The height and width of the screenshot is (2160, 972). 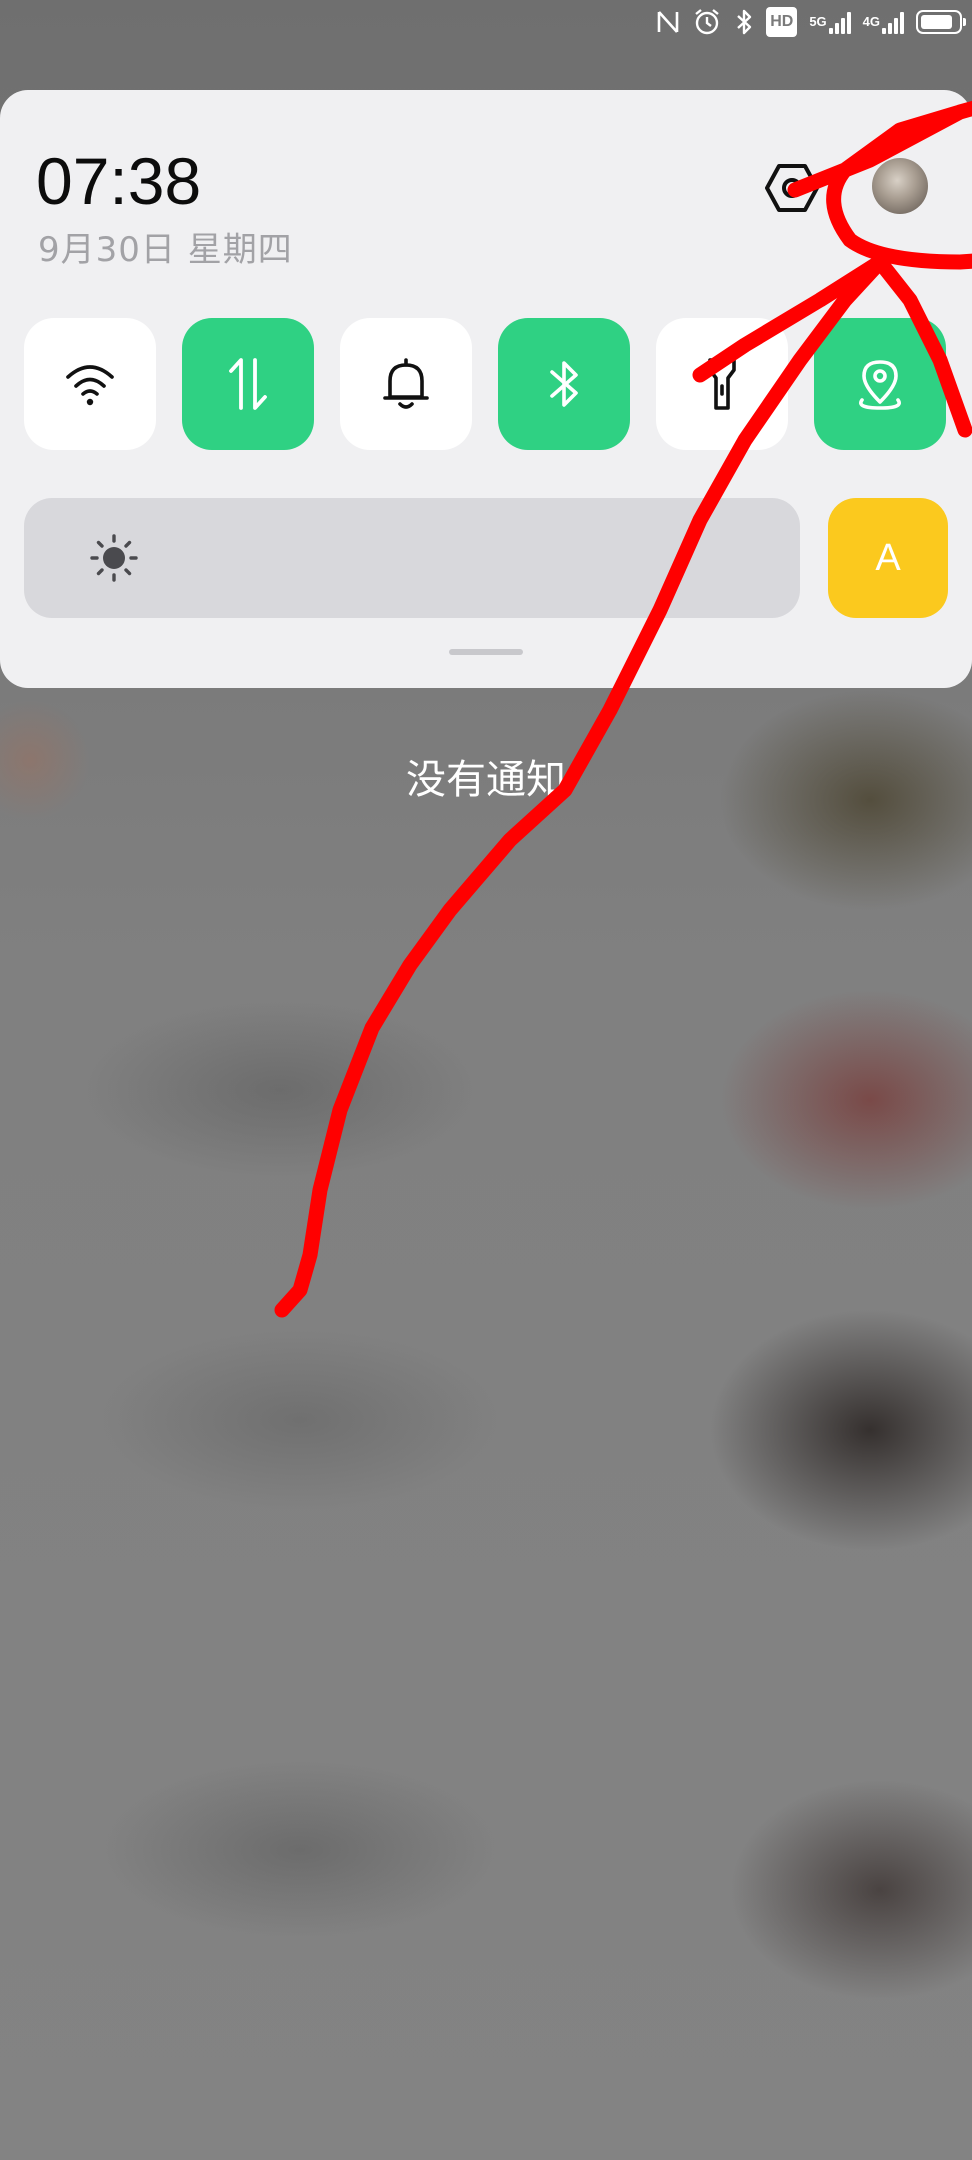 What do you see at coordinates (486, 780) in the screenshot?
I see `empty-notifications-label: 没有通知` at bounding box center [486, 780].